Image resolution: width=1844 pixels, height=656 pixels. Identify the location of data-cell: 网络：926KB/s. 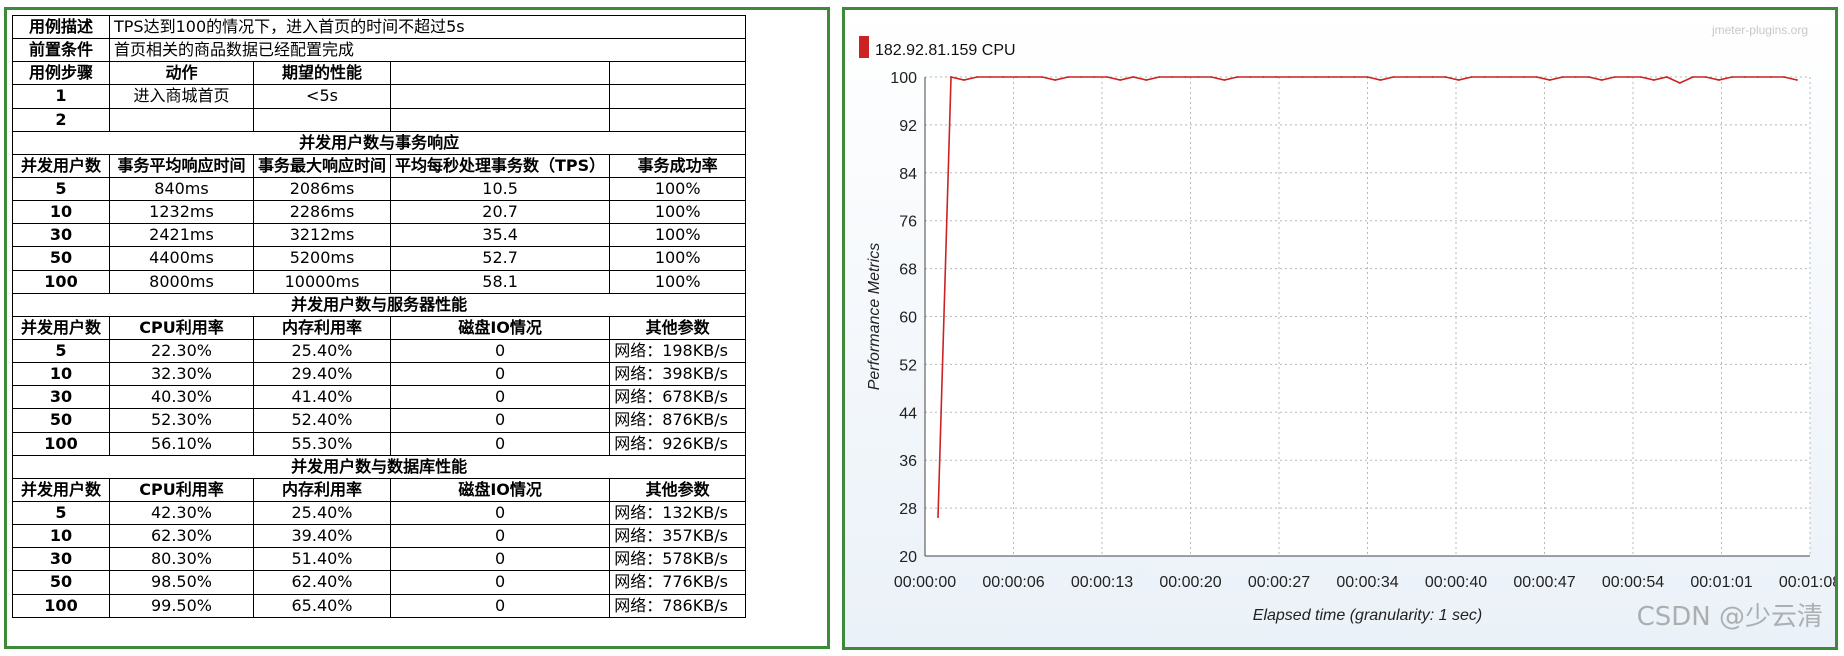
(678, 443).